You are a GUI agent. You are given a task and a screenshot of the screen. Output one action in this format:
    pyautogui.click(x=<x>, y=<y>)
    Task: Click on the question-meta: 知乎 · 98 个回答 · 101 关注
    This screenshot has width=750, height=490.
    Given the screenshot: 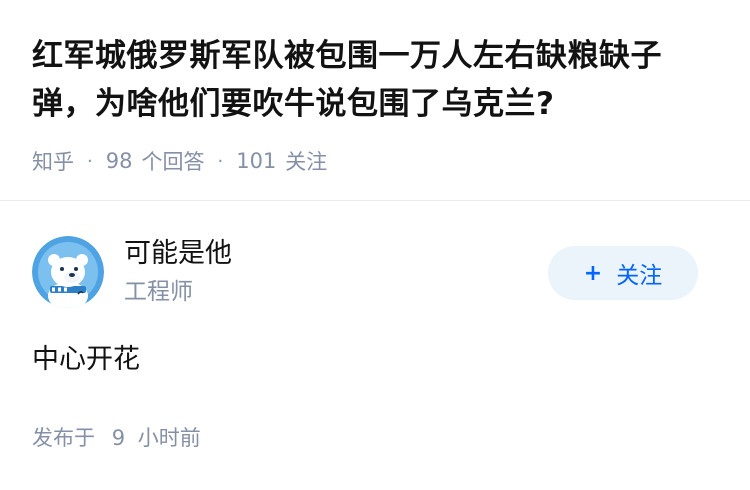 What is the action you would take?
    pyautogui.click(x=179, y=161)
    